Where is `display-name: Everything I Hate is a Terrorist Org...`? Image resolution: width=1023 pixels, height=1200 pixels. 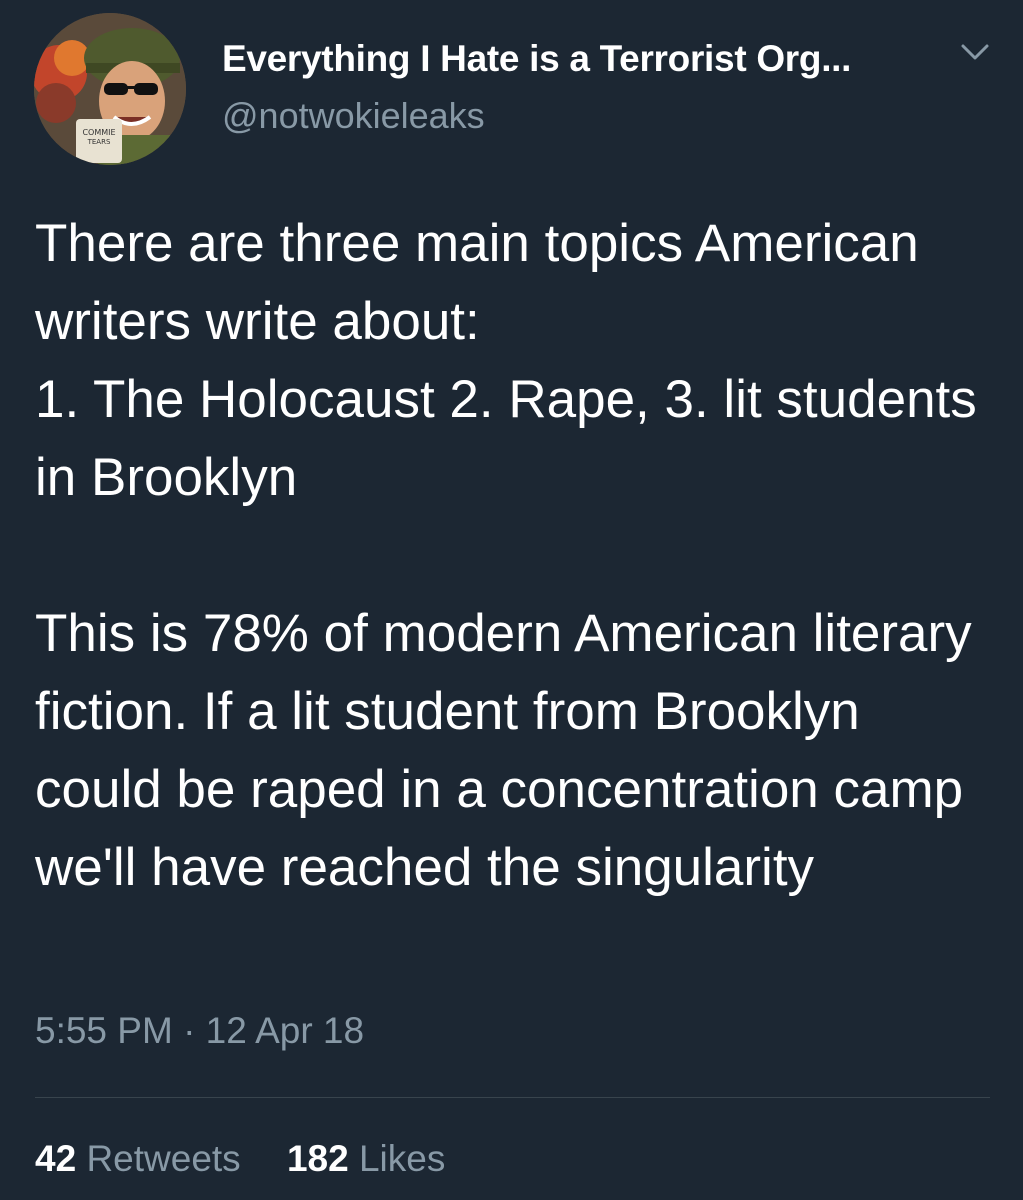 display-name: Everything I Hate is a Terrorist Org... is located at coordinates (536, 59).